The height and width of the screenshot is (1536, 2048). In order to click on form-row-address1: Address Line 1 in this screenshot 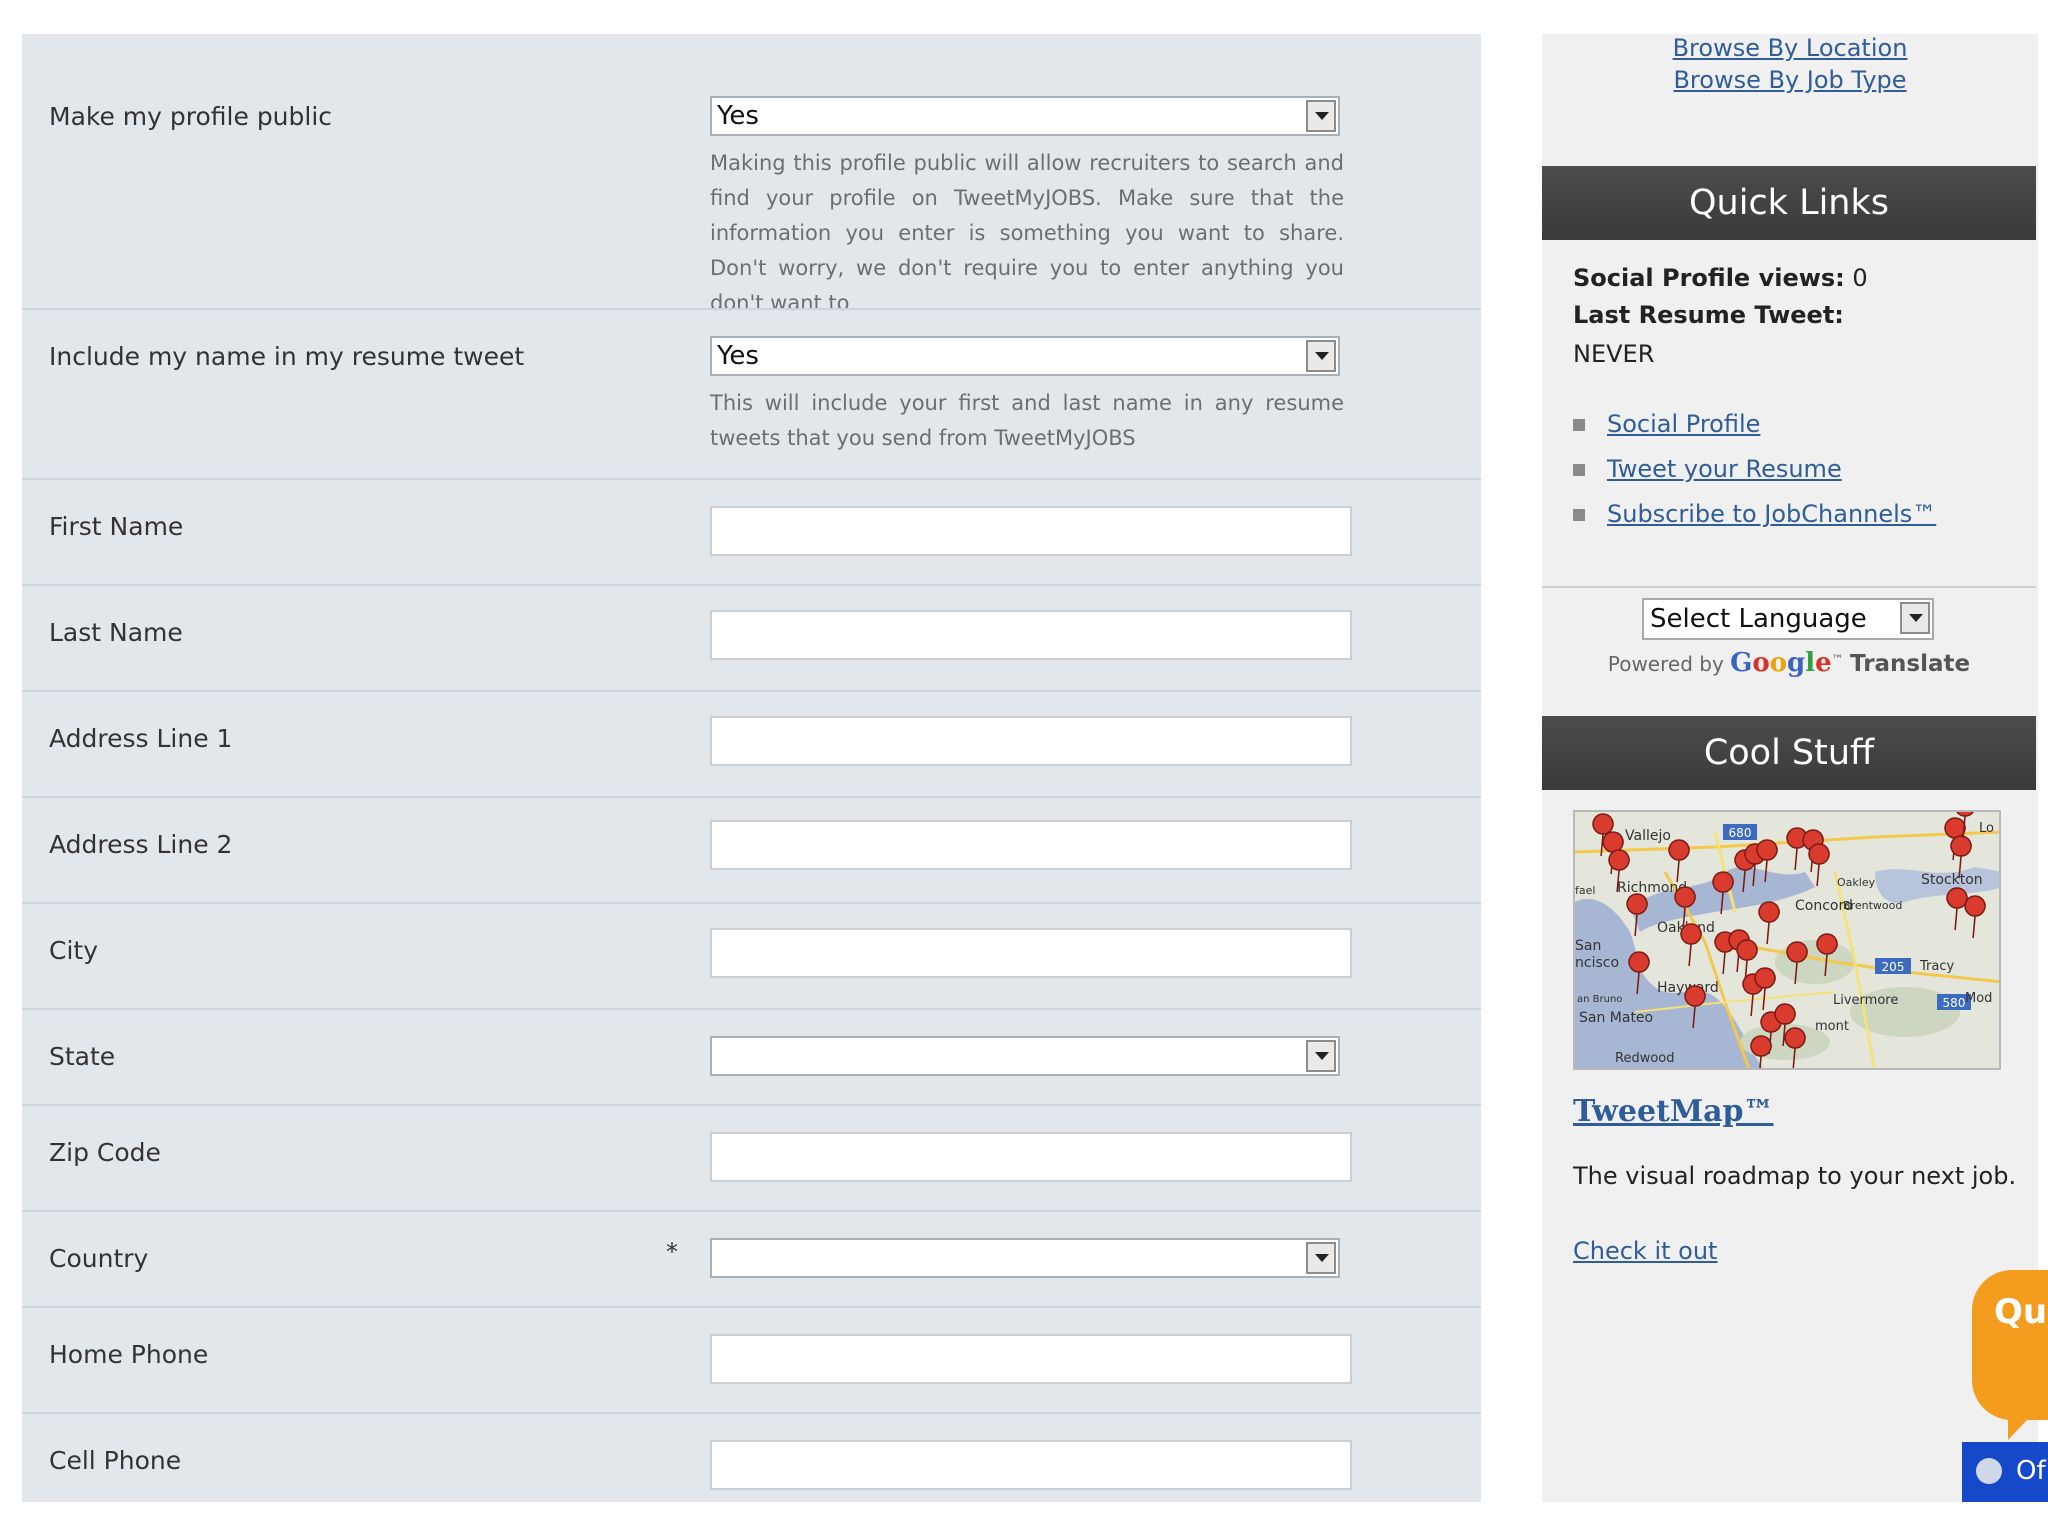, I will do `click(751, 744)`.